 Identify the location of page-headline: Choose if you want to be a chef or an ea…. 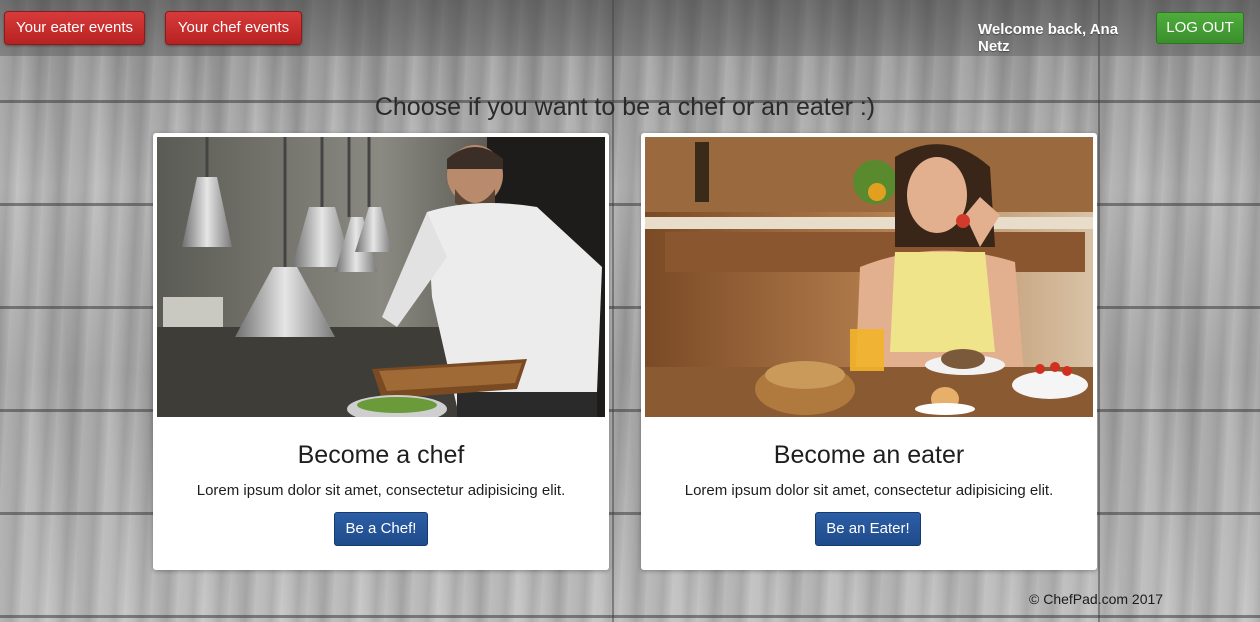
(625, 107).